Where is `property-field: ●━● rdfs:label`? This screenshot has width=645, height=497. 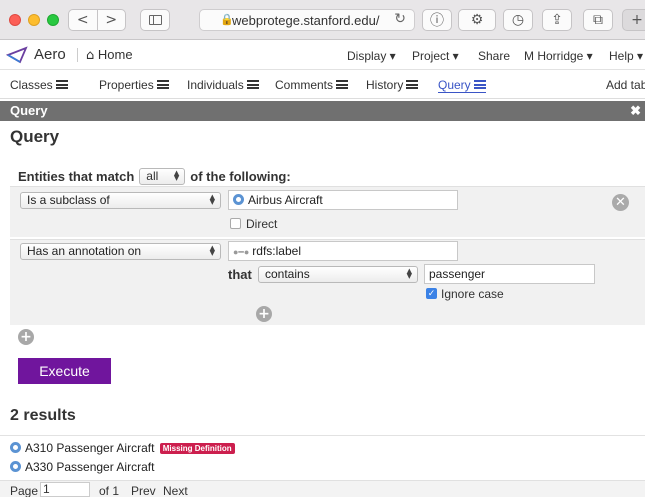 property-field: ●━● rdfs:label is located at coordinates (343, 251).